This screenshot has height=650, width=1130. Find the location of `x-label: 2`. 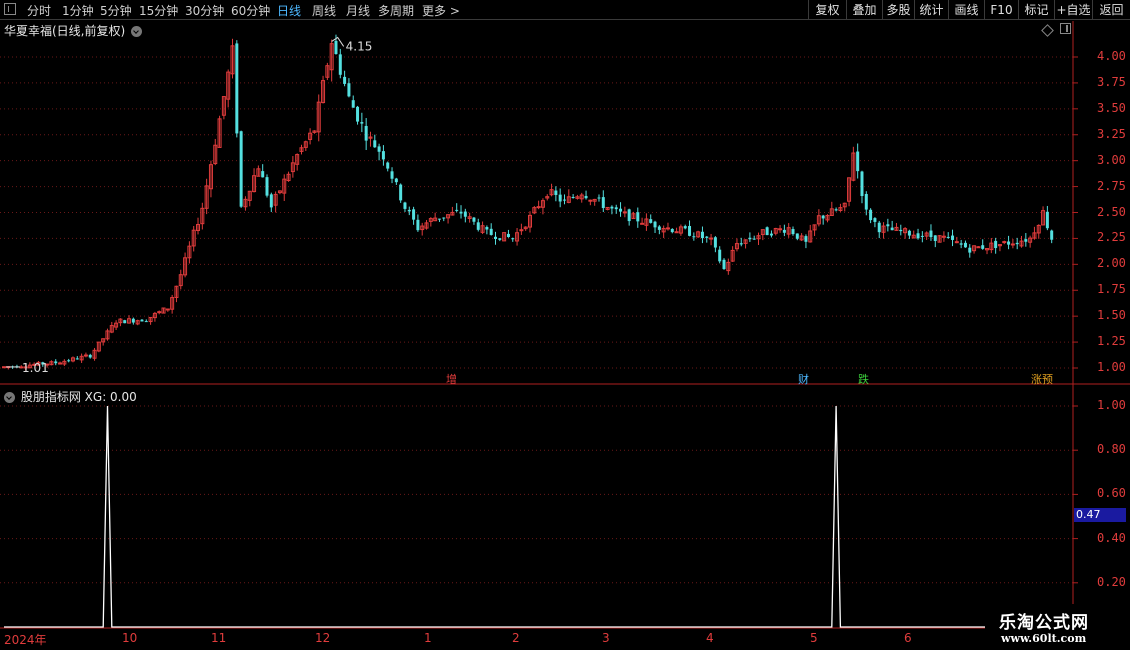

x-label: 2 is located at coordinates (516, 638).